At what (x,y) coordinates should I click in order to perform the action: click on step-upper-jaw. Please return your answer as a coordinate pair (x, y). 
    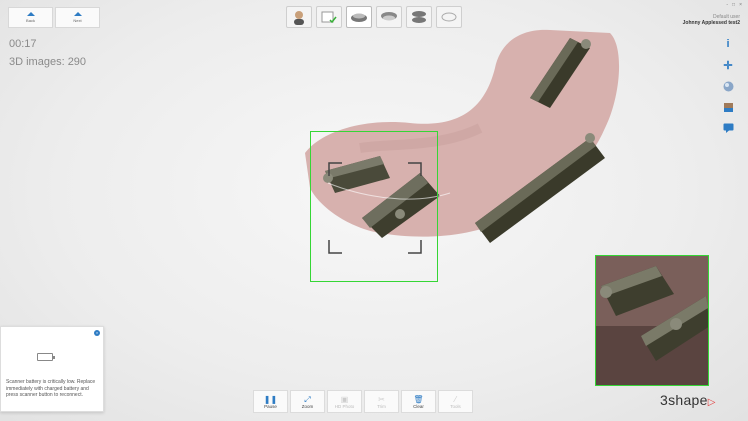
    Looking at the image, I should click on (389, 17).